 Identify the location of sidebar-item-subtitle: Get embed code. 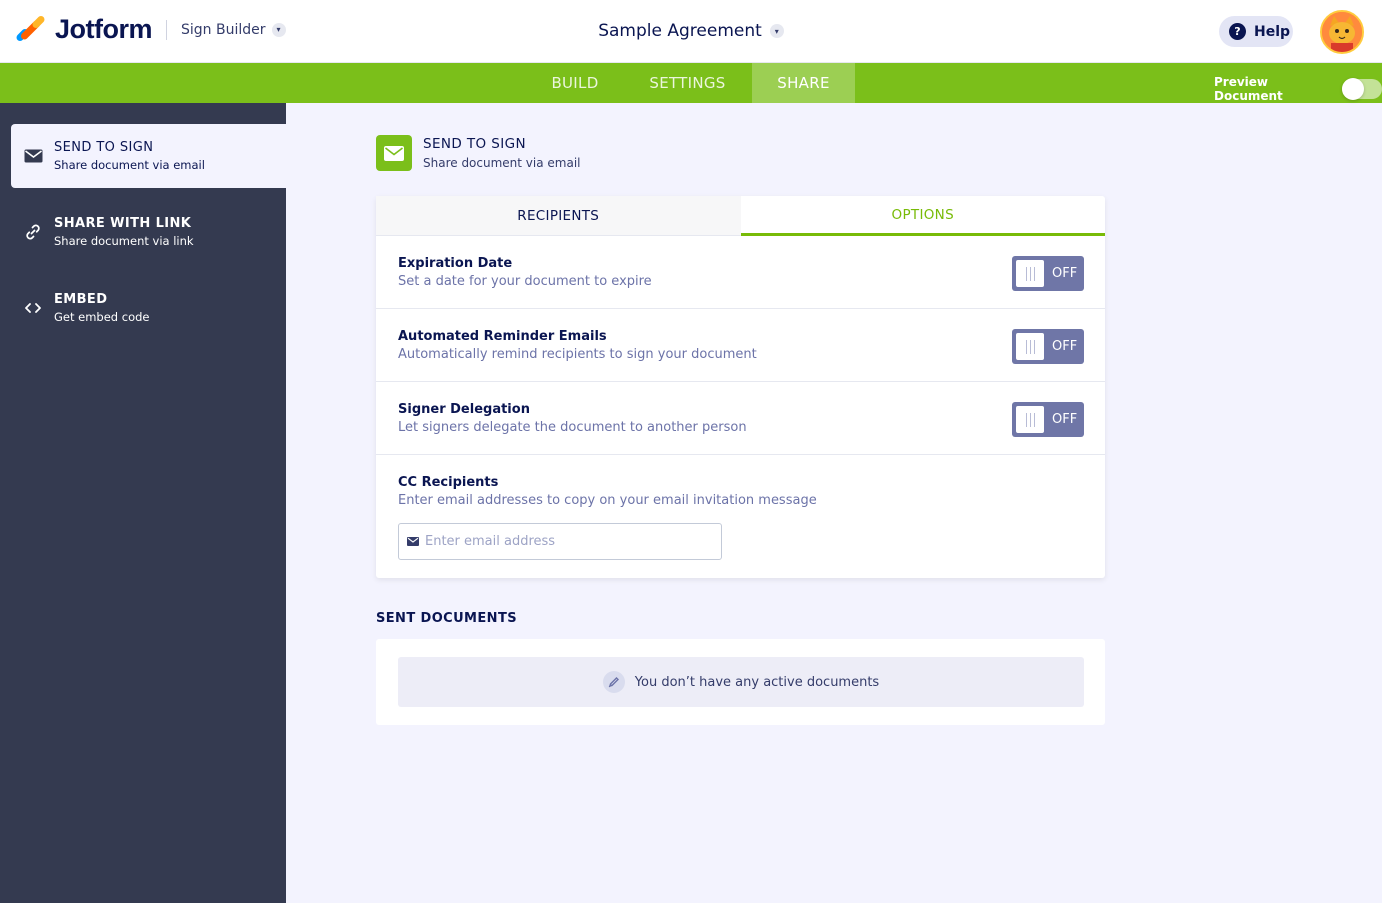
(102, 317).